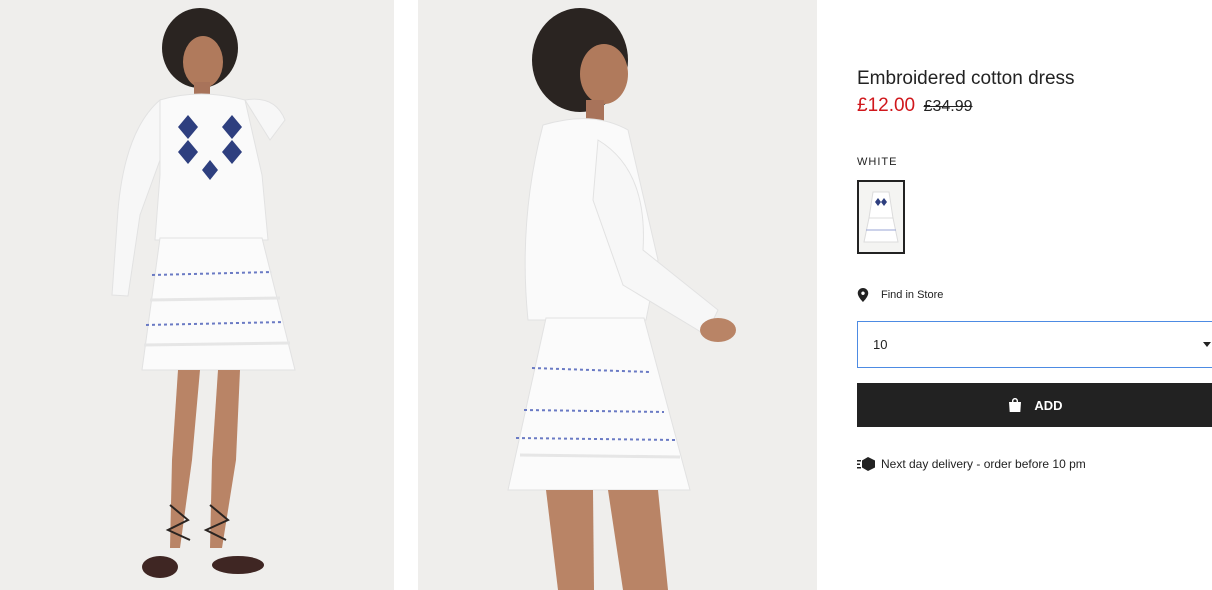  Describe the element at coordinates (966, 78) in the screenshot. I see `product-title: Embroidered cotton dress` at that location.